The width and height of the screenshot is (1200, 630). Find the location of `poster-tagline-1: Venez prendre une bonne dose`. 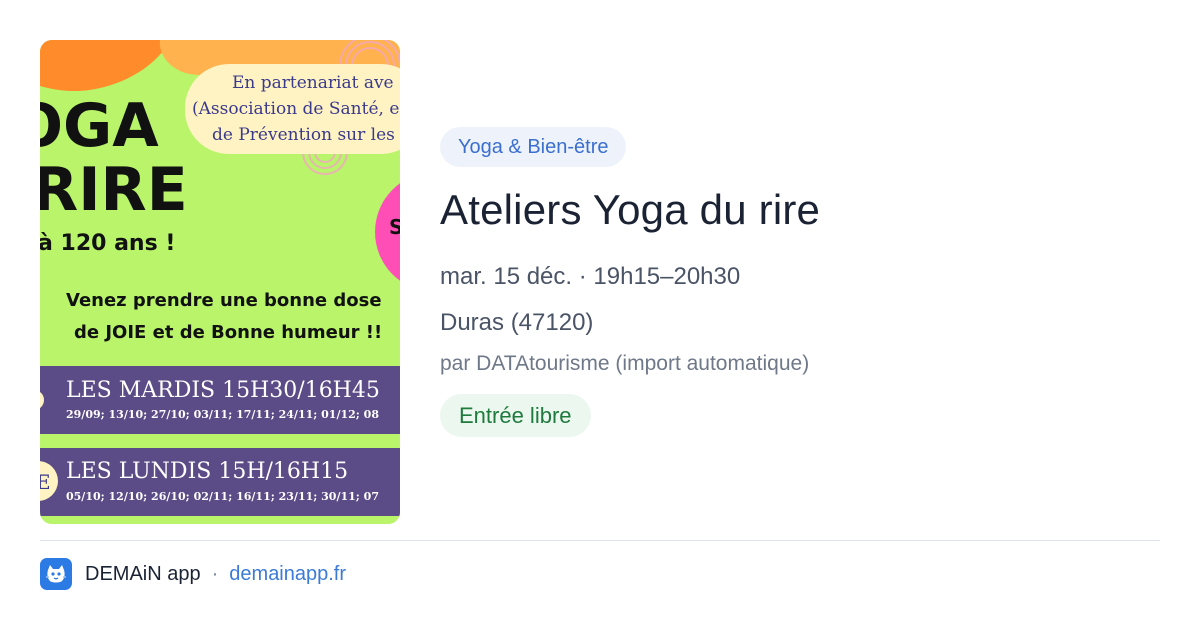

poster-tagline-1: Venez prendre une bonne dose is located at coordinates (224, 300).